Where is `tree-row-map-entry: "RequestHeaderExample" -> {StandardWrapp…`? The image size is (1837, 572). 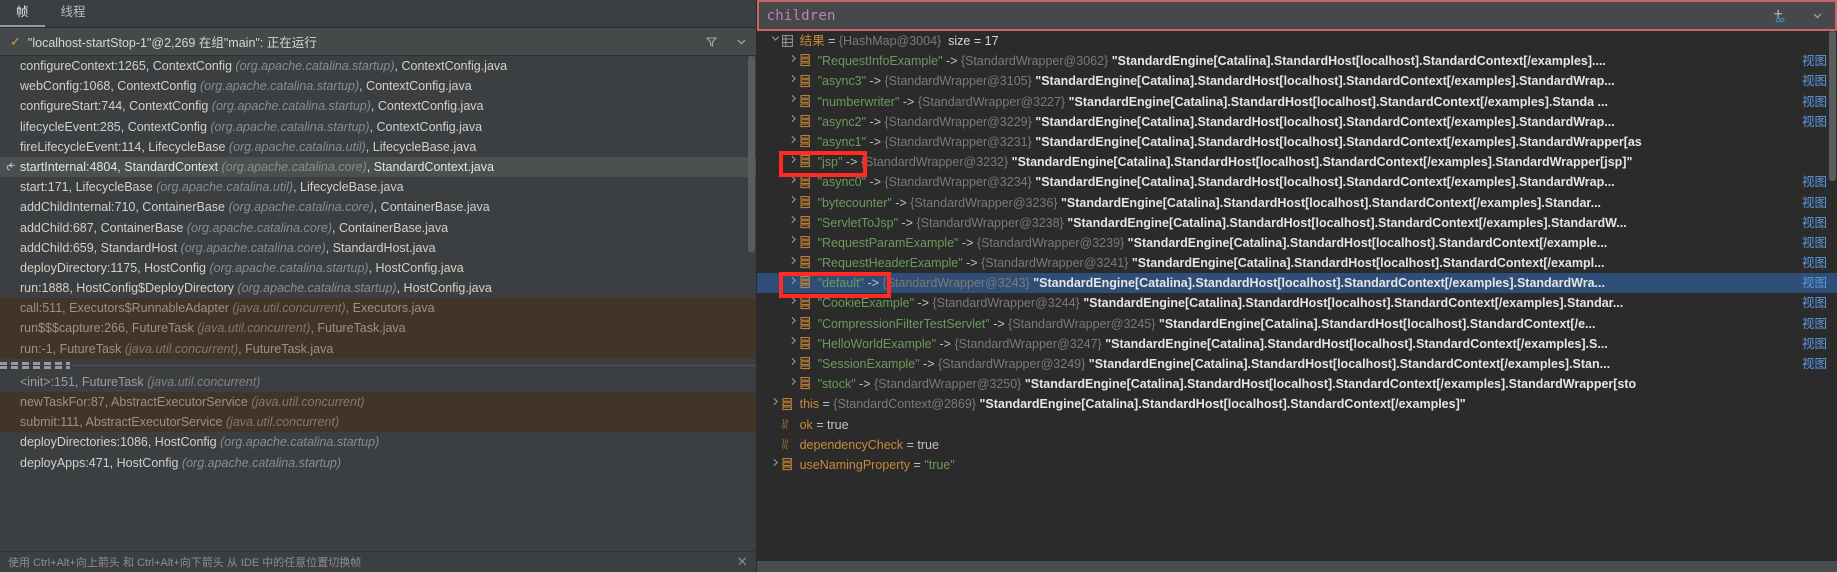
tree-row-map-entry: "RequestHeaderExample" -> {StandardWrapp… is located at coordinates (1297, 263).